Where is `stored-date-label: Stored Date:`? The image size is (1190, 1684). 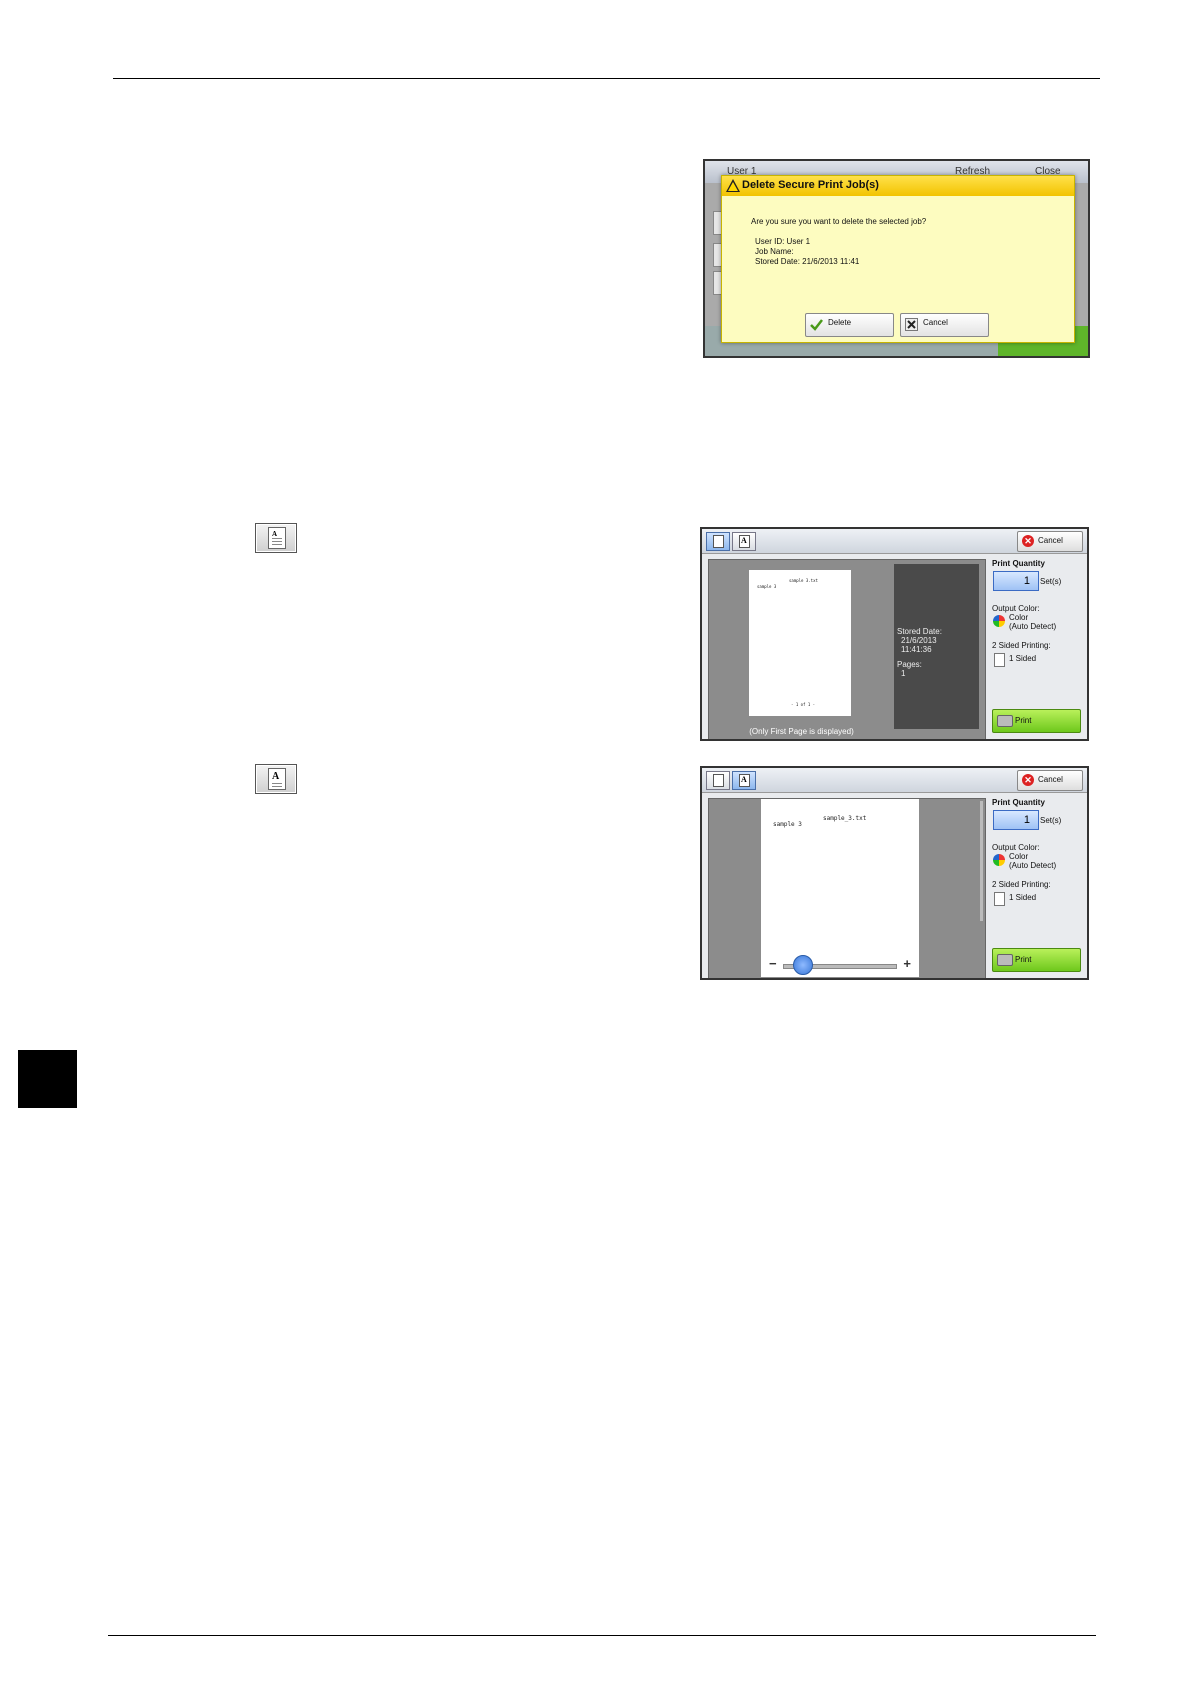
stored-date-label: Stored Date: is located at coordinates (919, 631).